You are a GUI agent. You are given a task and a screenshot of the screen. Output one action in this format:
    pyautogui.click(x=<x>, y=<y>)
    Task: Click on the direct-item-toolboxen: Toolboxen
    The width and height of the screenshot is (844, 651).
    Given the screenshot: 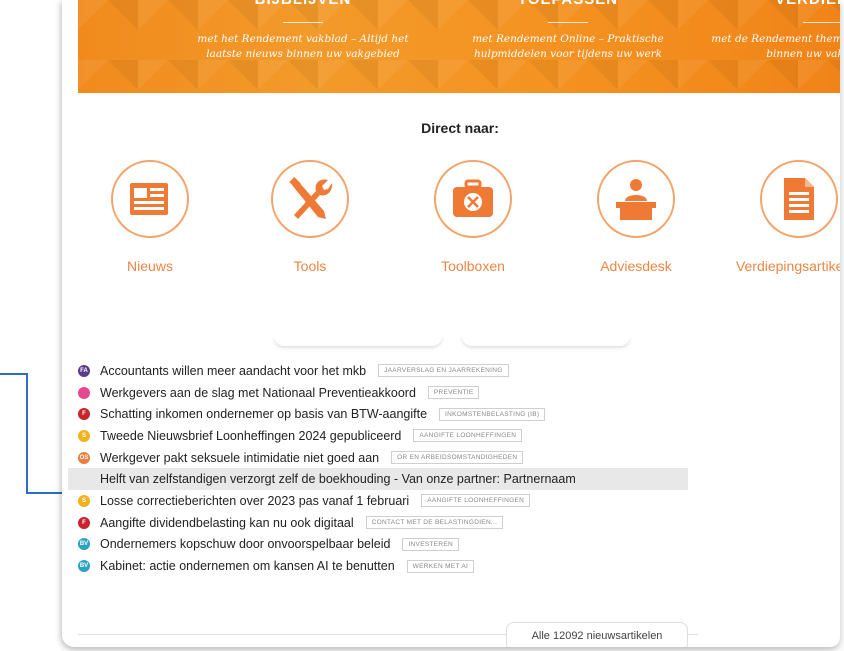 What is the action you would take?
    pyautogui.click(x=473, y=217)
    